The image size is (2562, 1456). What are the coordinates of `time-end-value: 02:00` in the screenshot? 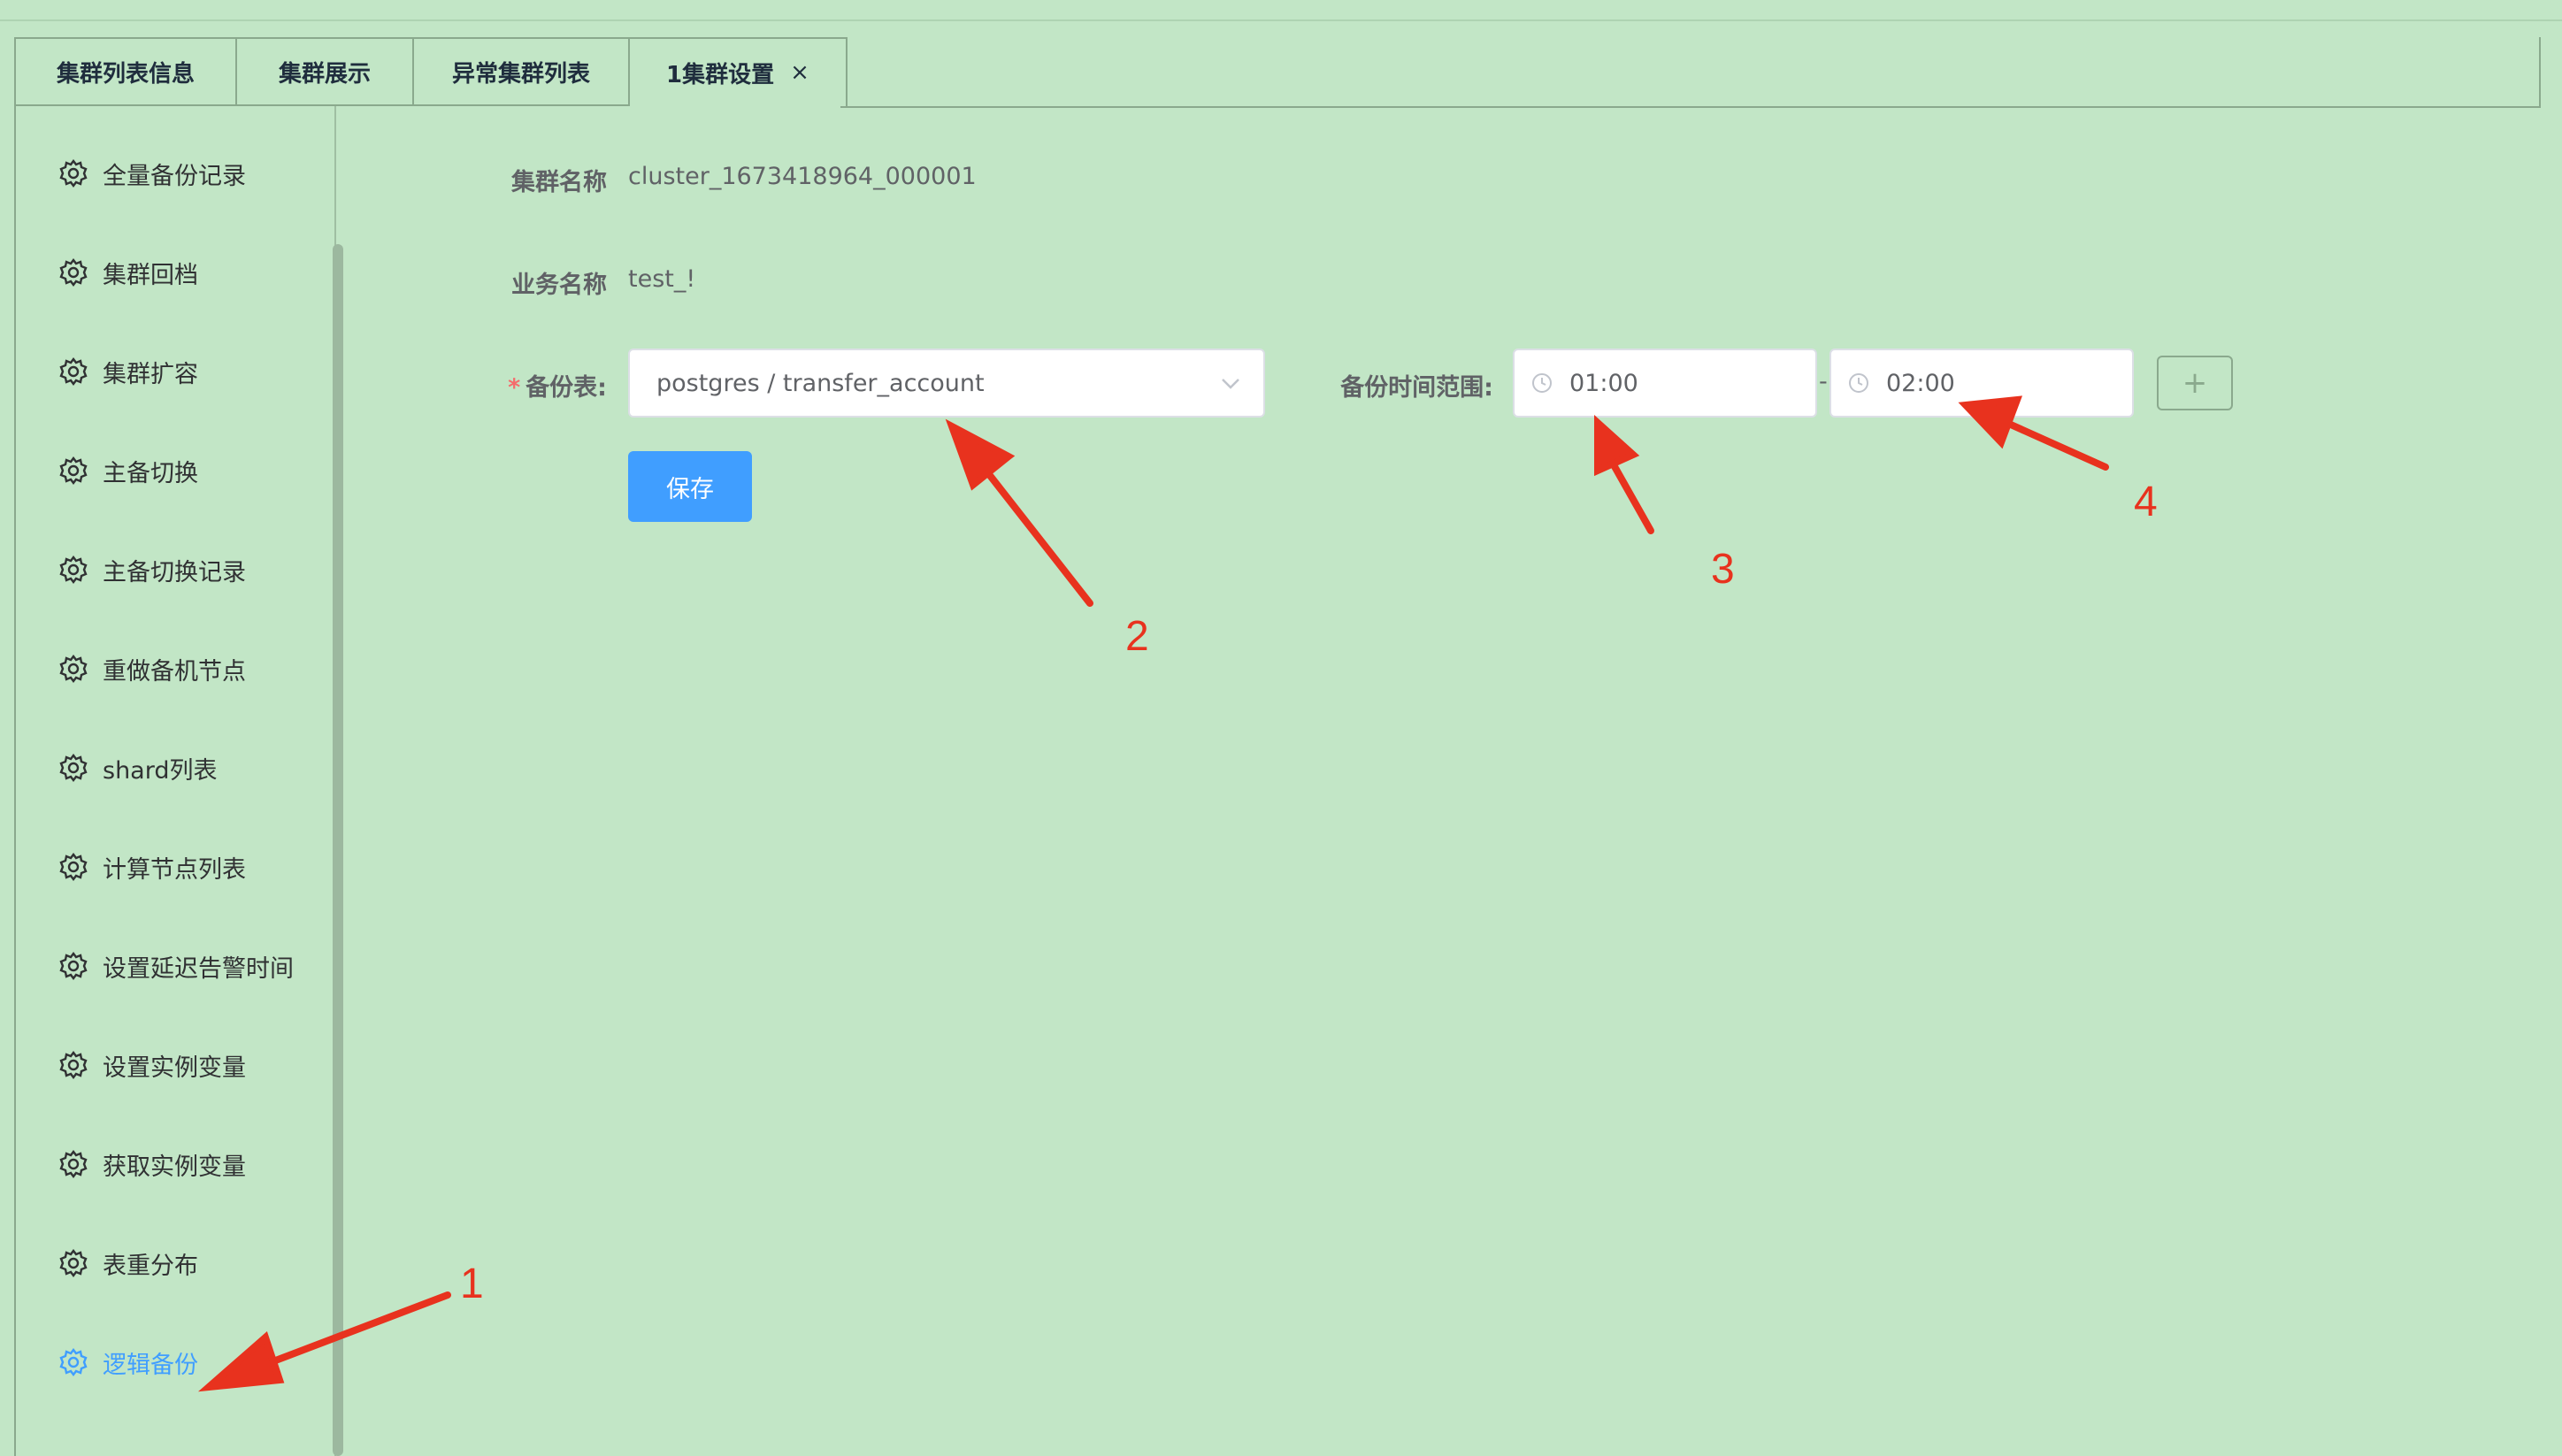 It's located at (1920, 383).